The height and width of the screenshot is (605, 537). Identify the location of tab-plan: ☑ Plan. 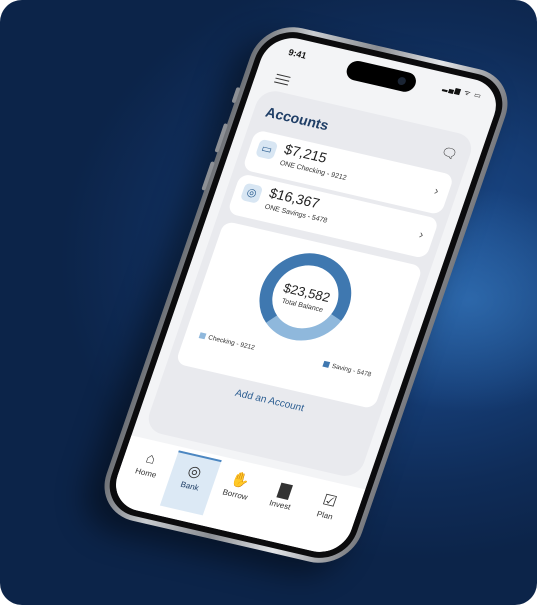
(328, 505).